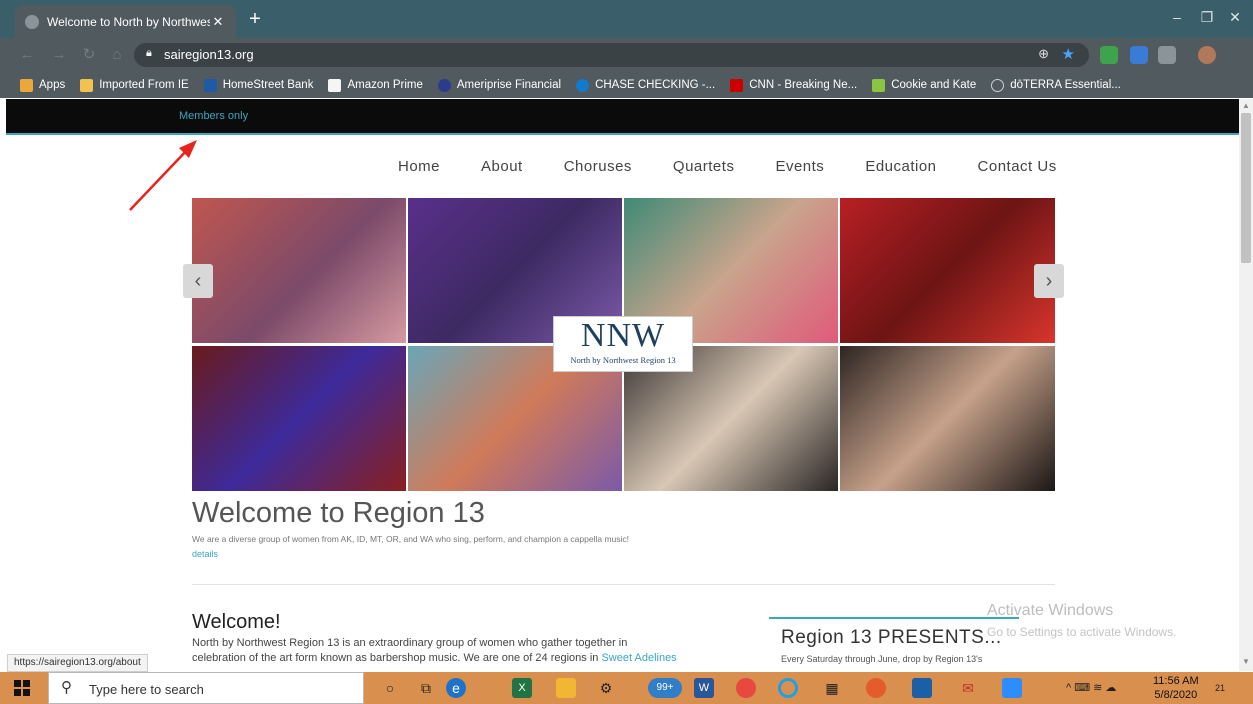  Describe the element at coordinates (1068, 54) in the screenshot. I see `bookmark-star-icon: ★` at that location.